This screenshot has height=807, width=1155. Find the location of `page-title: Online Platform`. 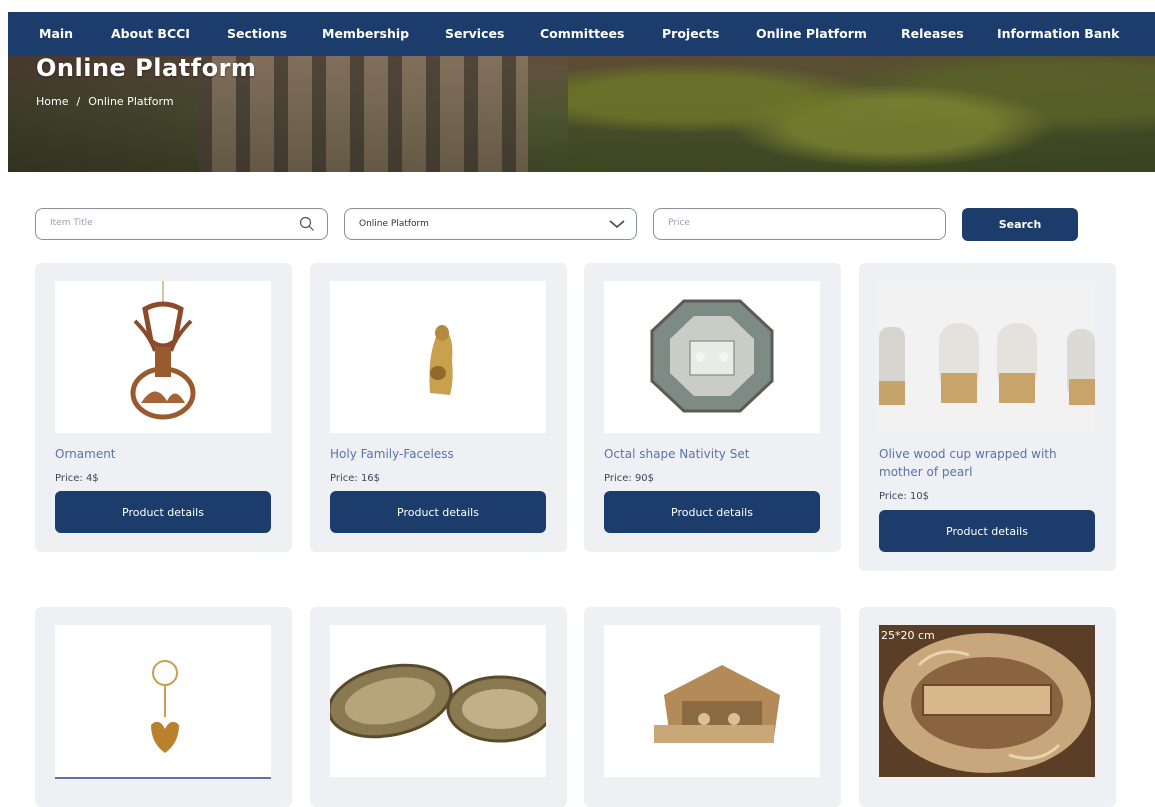

page-title: Online Platform is located at coordinates (146, 68).